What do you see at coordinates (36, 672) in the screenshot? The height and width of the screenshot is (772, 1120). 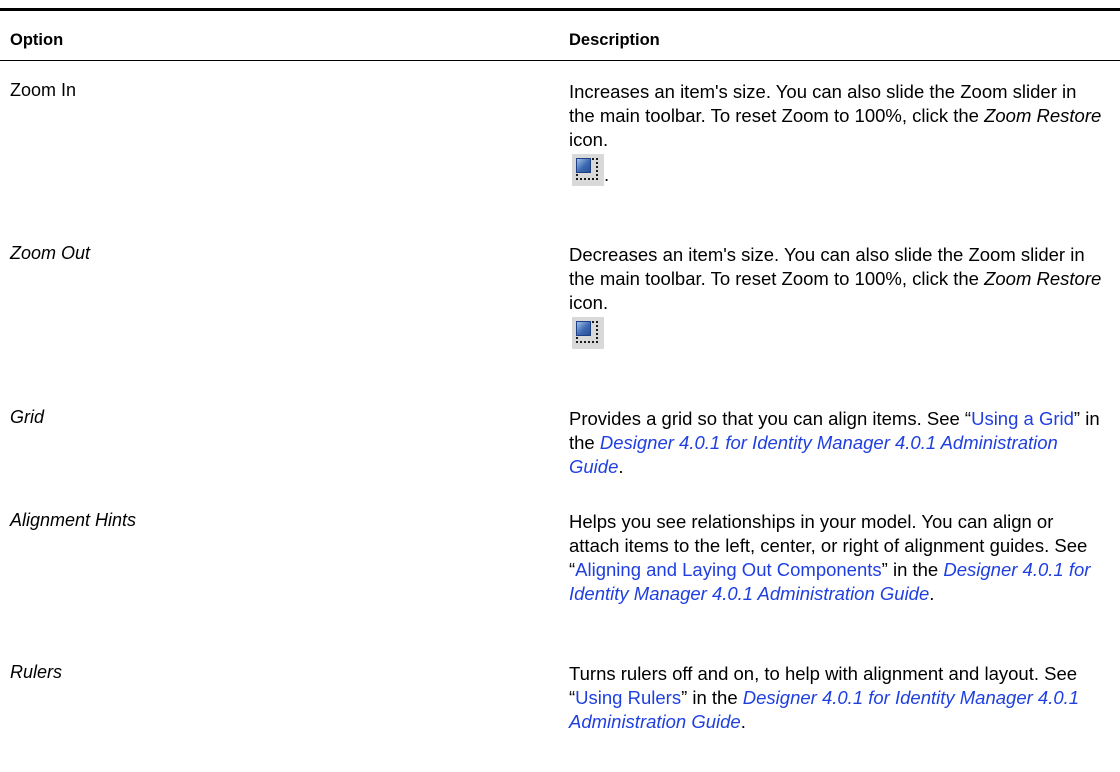 I see `option-rulers: Rulers` at bounding box center [36, 672].